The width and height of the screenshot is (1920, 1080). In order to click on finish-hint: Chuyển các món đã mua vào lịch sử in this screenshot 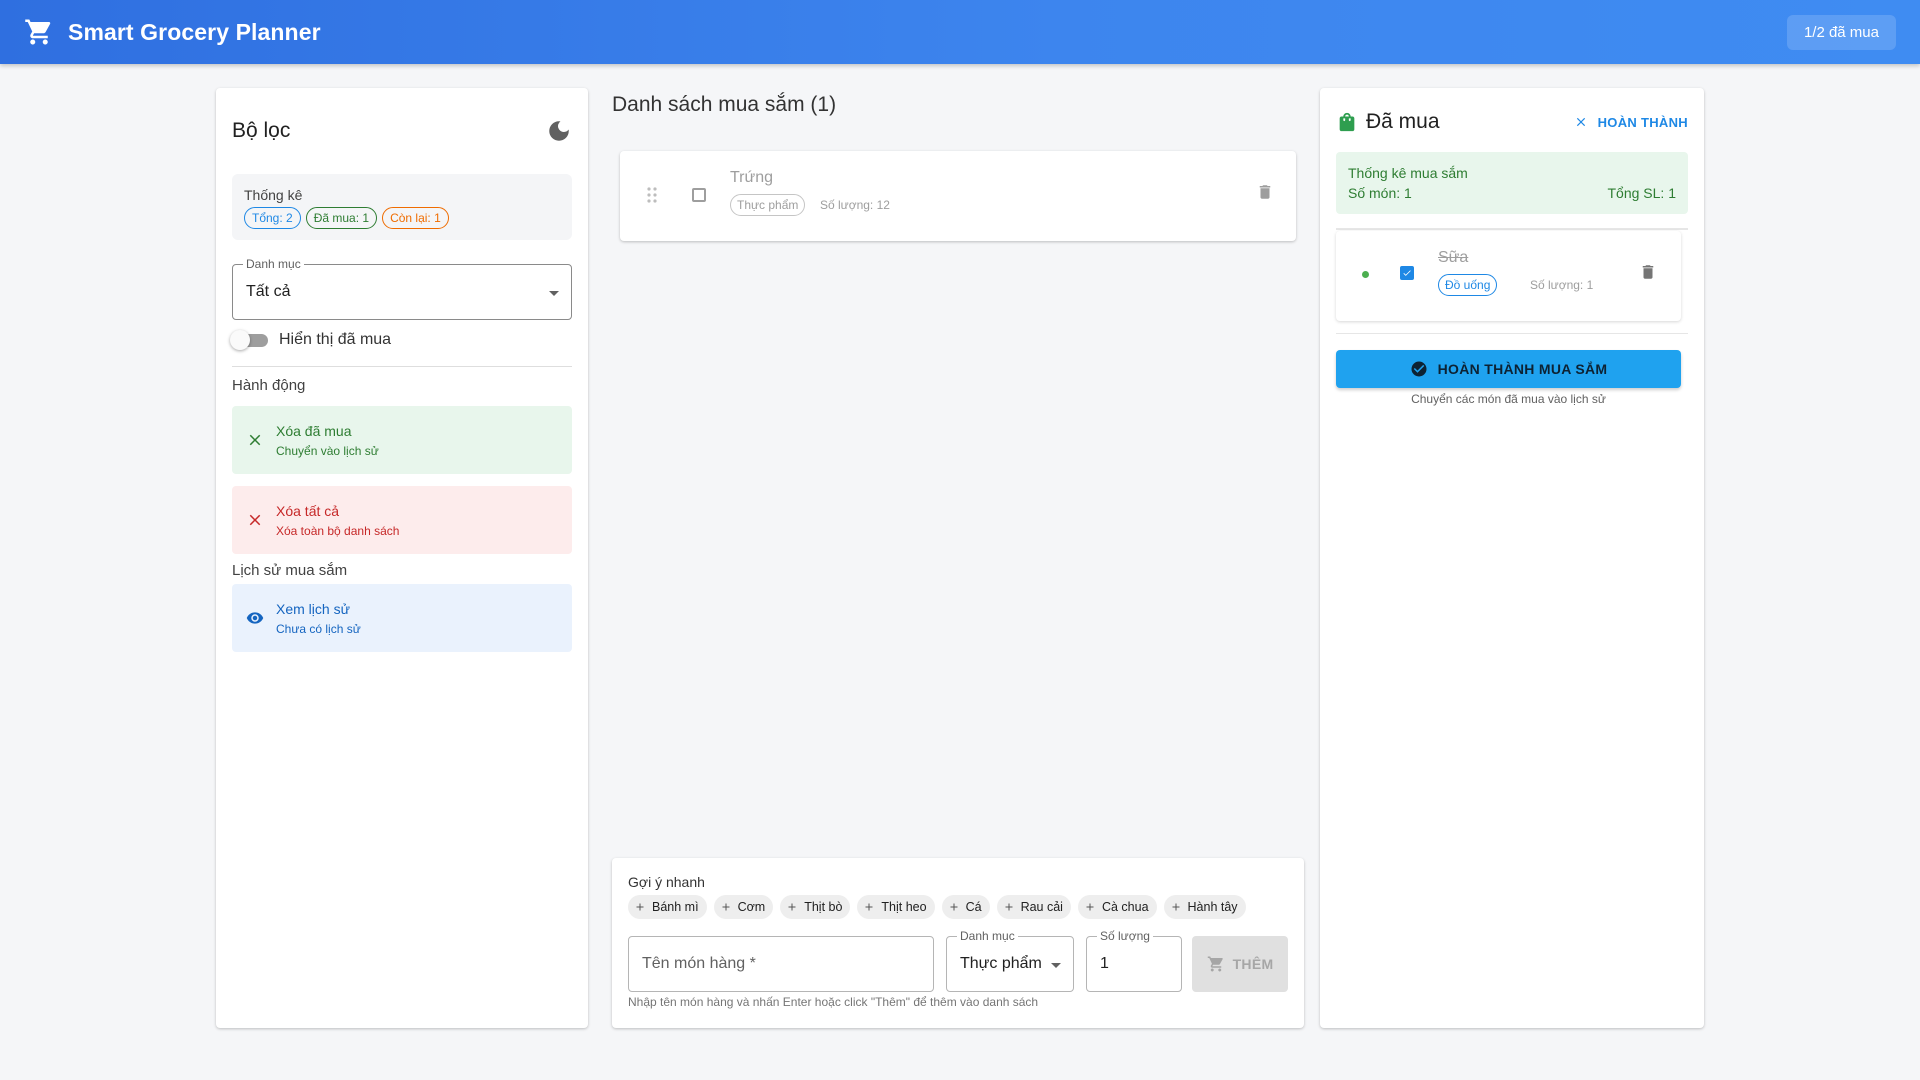, I will do `click(1508, 399)`.